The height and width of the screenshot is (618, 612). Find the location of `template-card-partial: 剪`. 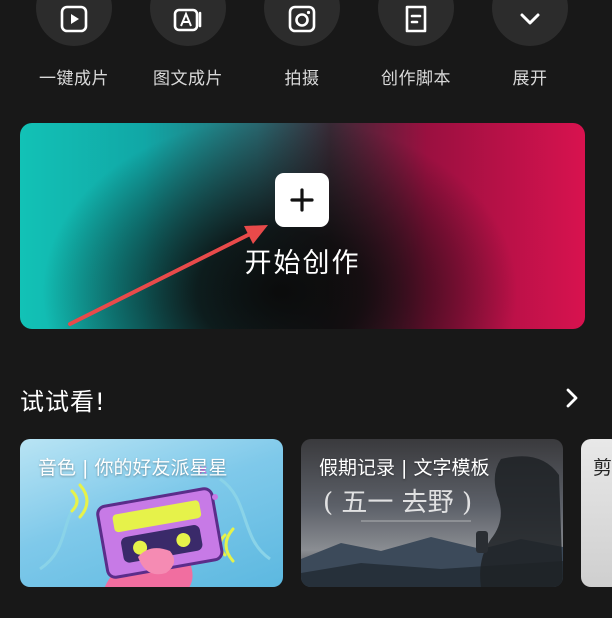

template-card-partial: 剪 is located at coordinates (596, 513).